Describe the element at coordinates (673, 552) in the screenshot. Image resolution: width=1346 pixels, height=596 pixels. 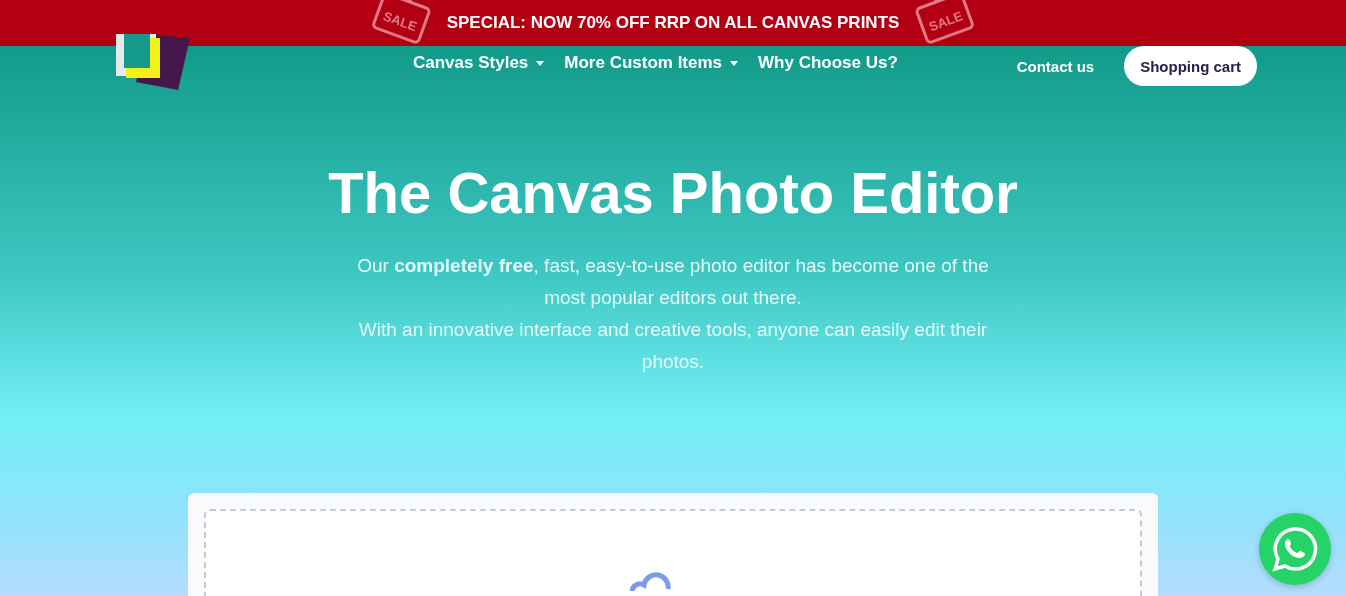
I see `drop-zone` at that location.